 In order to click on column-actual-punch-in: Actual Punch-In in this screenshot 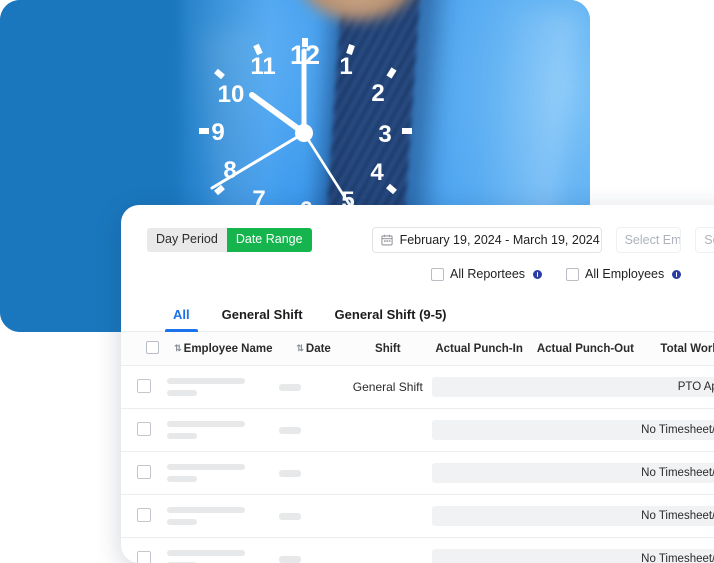, I will do `click(479, 349)`.